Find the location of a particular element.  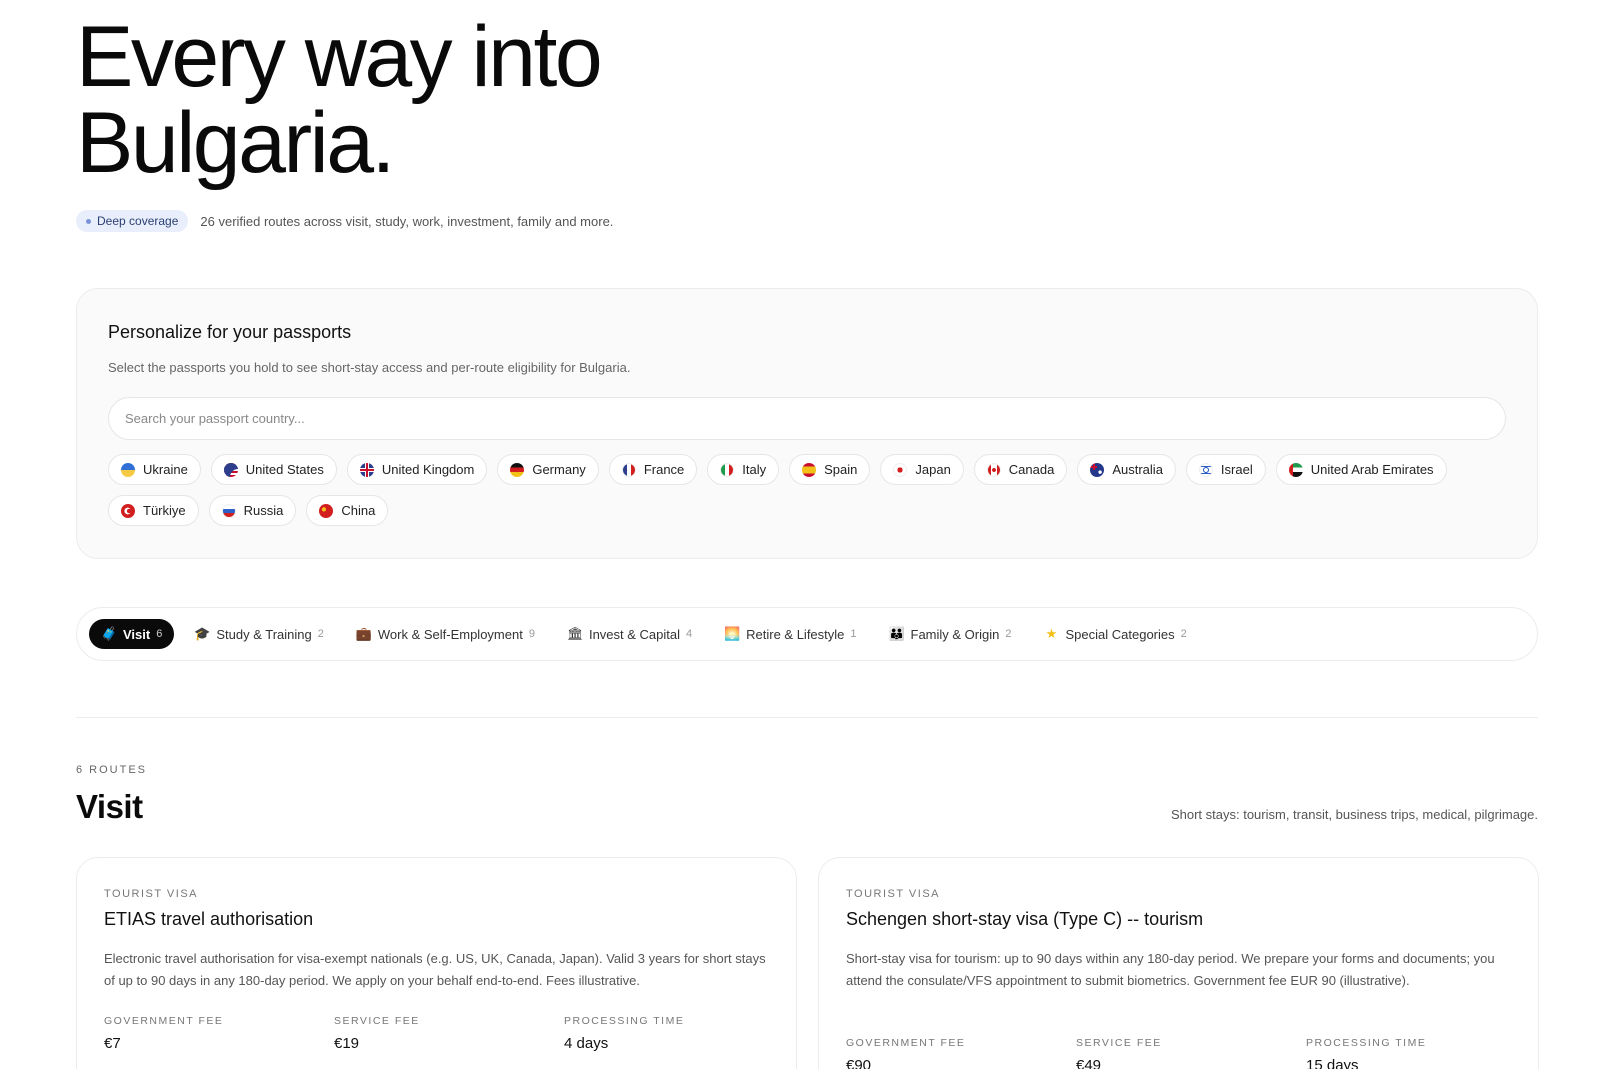

routes-count: 6 ROUTES is located at coordinates (112, 770).